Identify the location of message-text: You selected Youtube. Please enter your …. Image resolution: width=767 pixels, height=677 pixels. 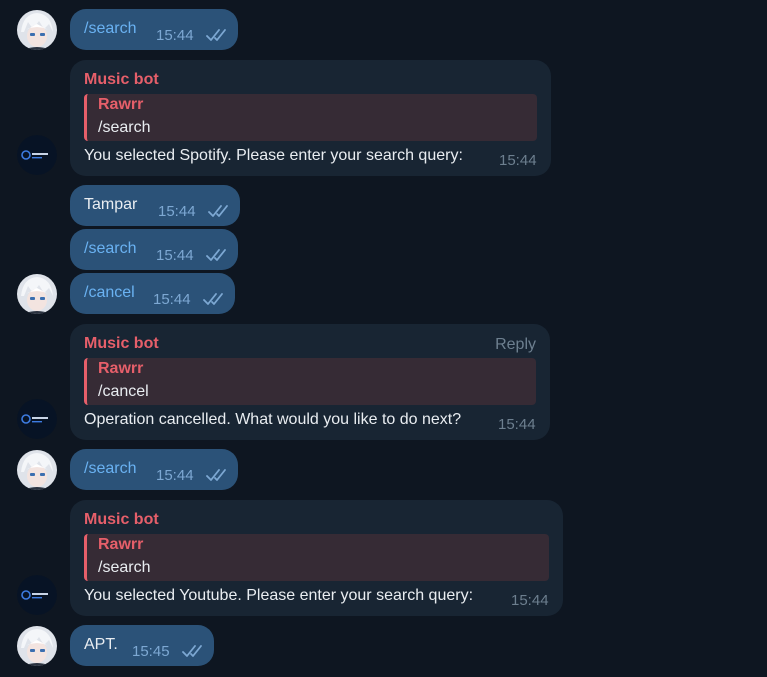
(279, 595).